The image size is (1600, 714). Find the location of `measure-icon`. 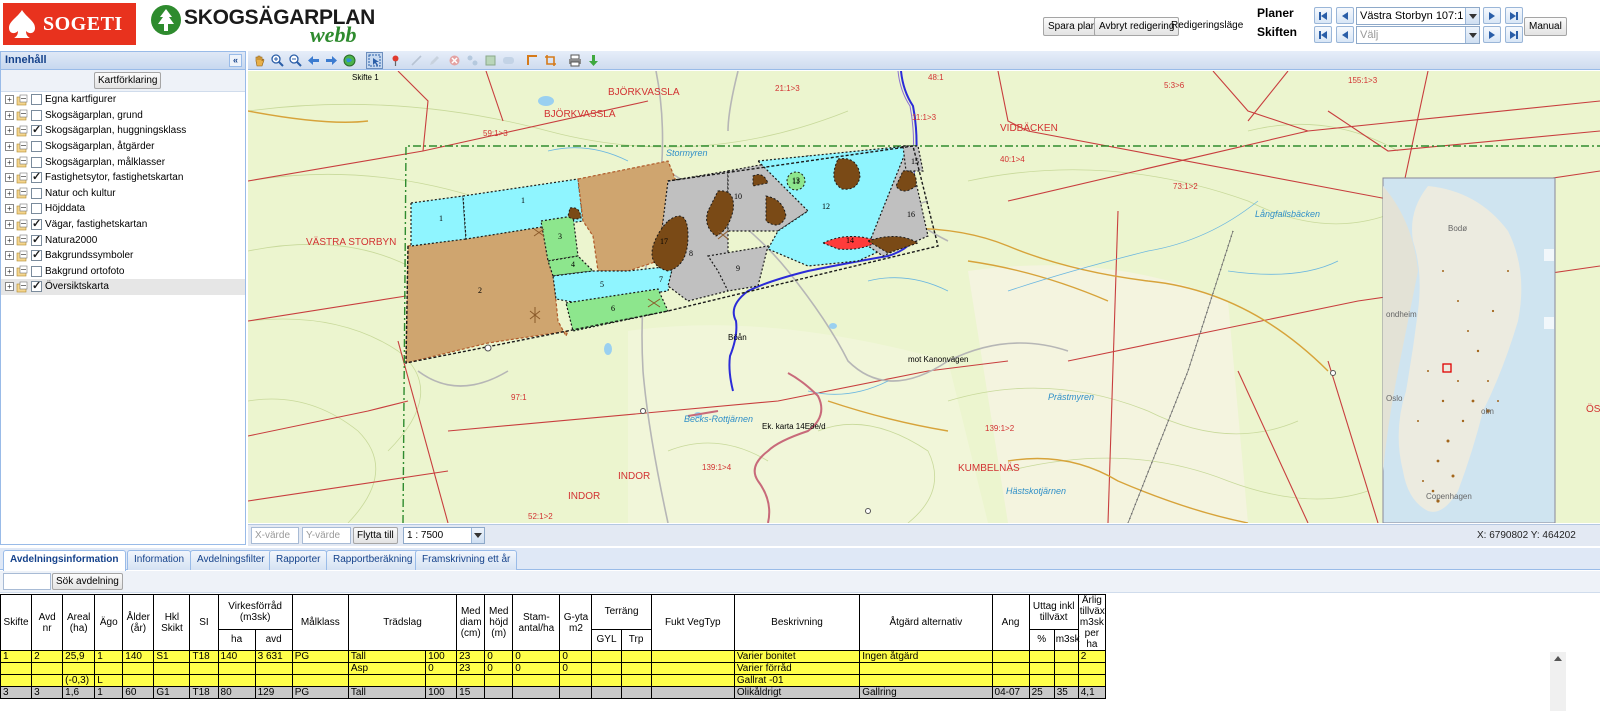

measure-icon is located at coordinates (532, 60).